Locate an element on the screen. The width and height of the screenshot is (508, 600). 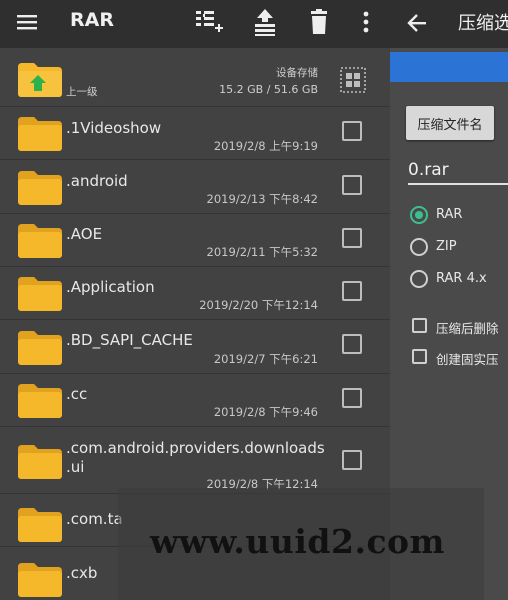
file-name: .1Videoshow is located at coordinates (114, 128).